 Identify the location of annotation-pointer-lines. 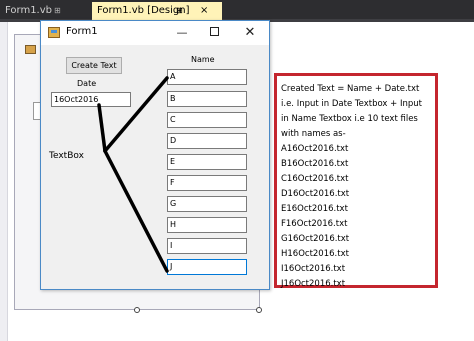
(133, 174).